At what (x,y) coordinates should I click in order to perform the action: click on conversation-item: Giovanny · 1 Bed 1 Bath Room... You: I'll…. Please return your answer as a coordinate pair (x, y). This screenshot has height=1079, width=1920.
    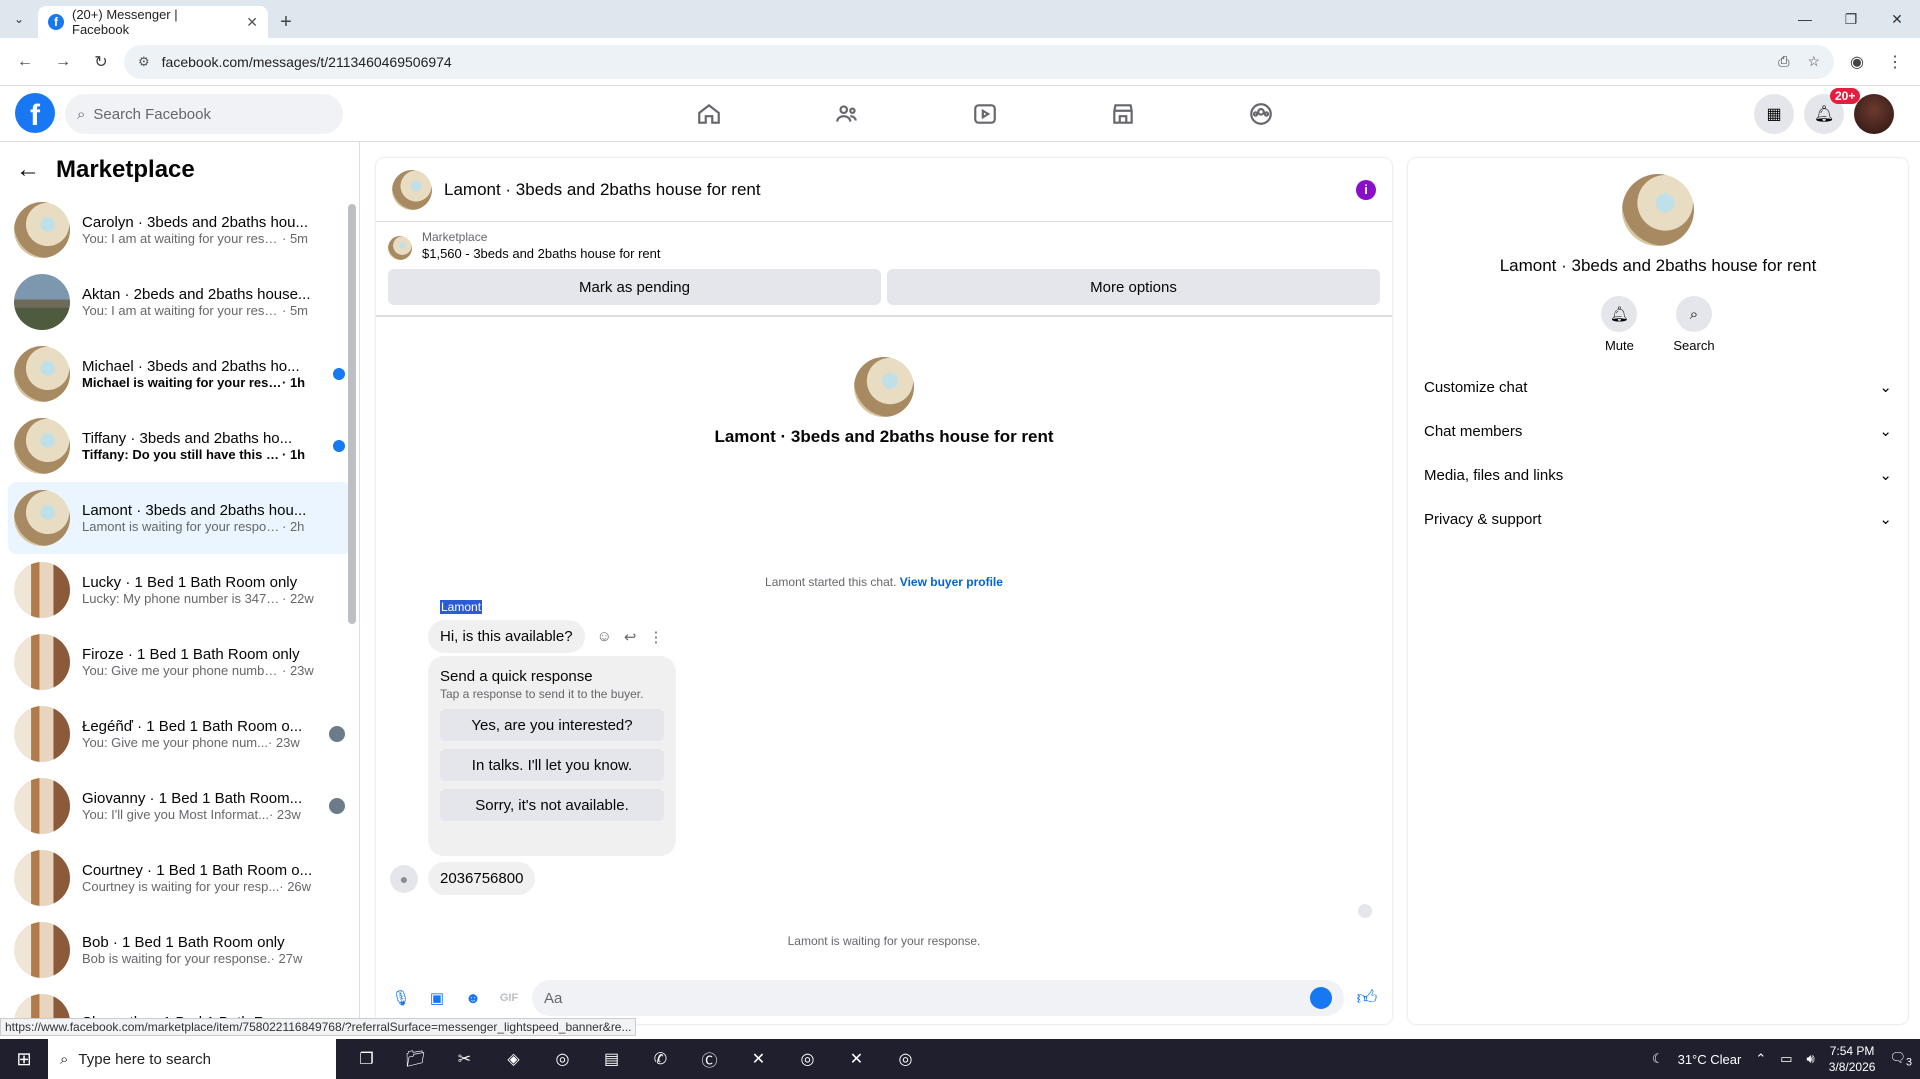
    Looking at the image, I should click on (179, 806).